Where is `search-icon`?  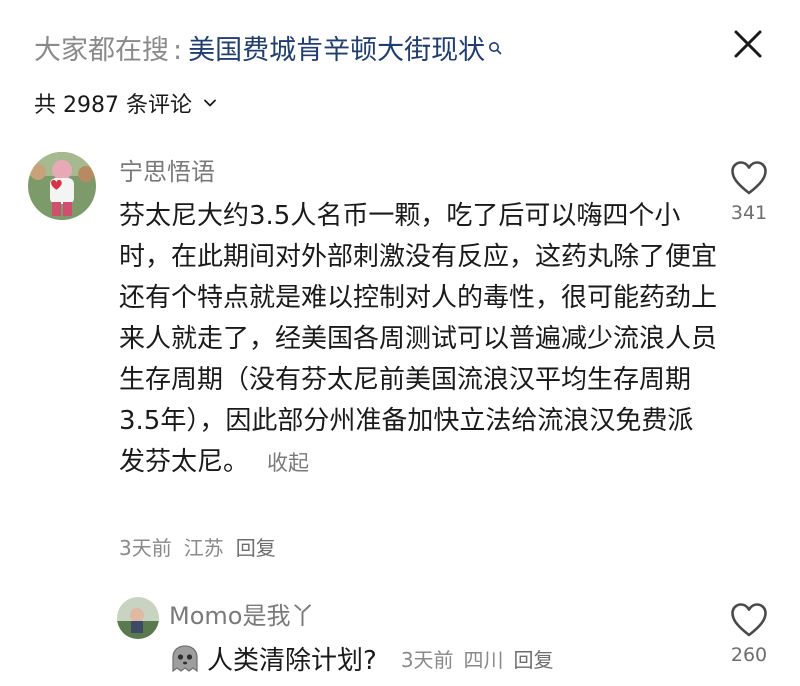
search-icon is located at coordinates (495, 44).